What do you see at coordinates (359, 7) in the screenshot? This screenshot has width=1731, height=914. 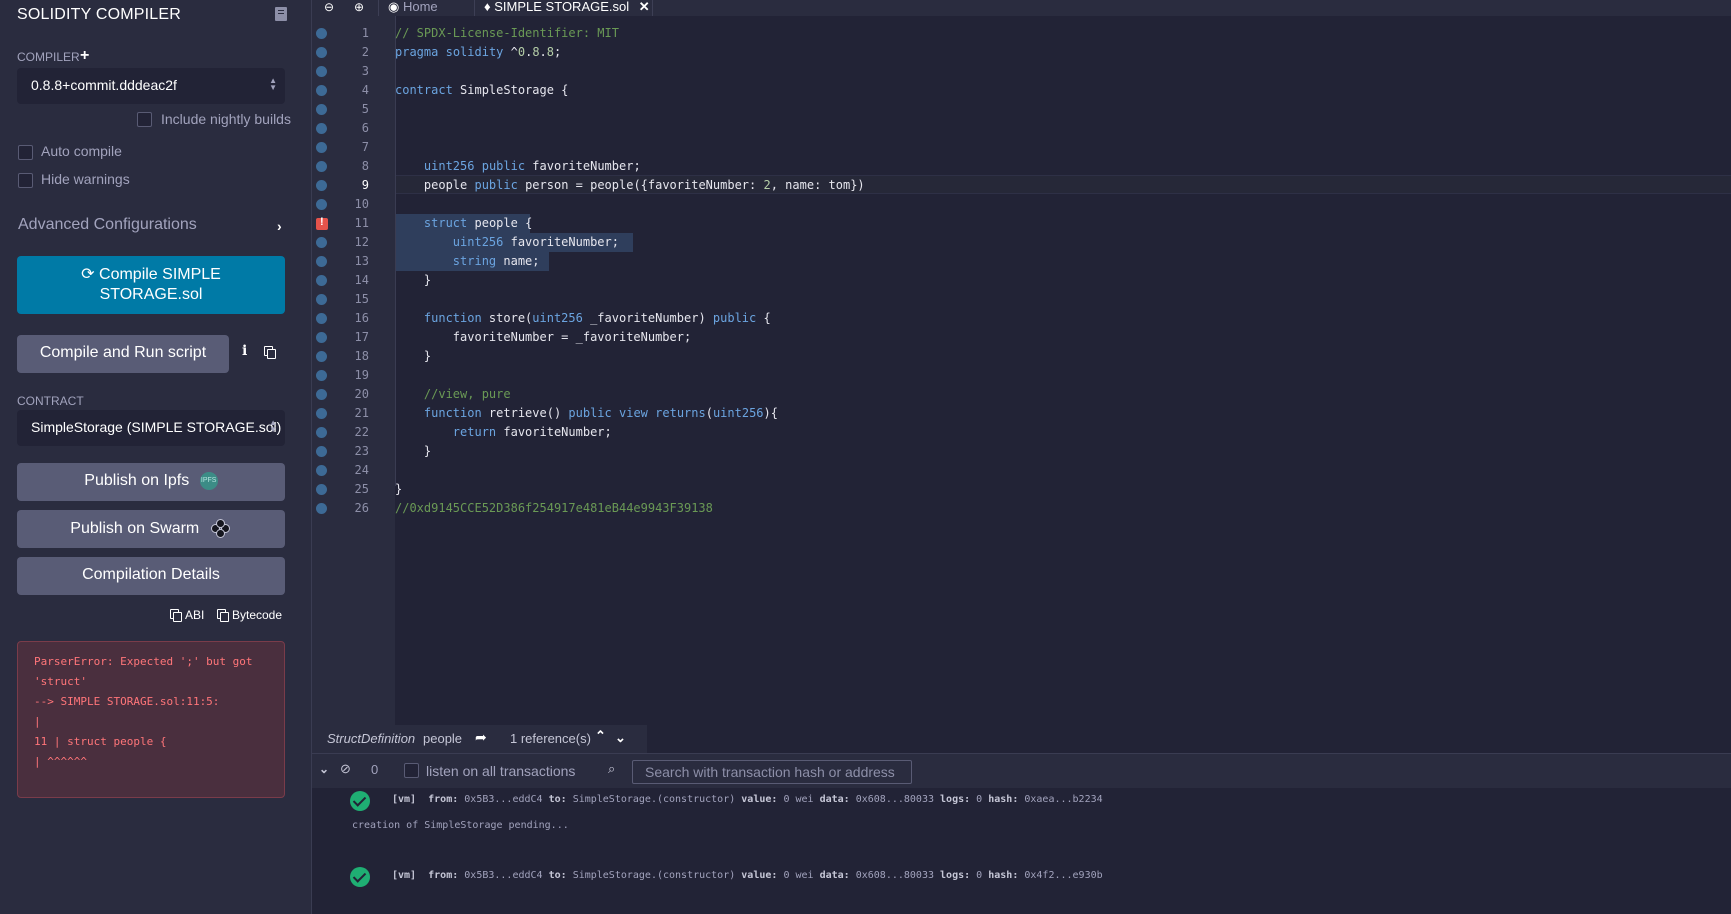 I see `zoom-in-icon: ⊕` at bounding box center [359, 7].